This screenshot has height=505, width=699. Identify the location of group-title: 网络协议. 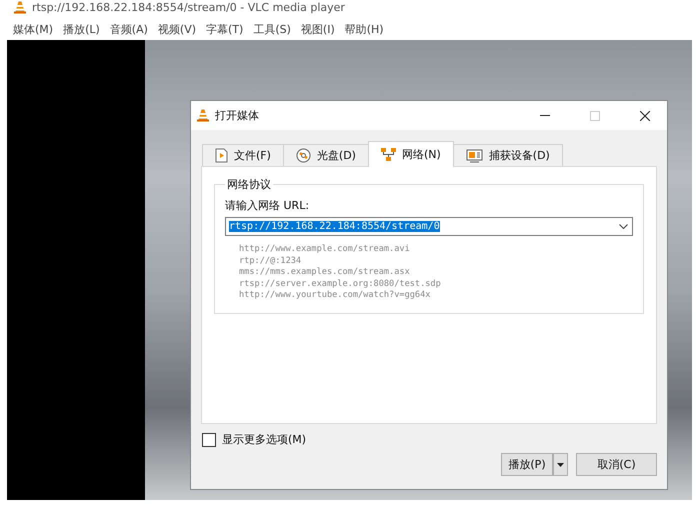
(249, 184).